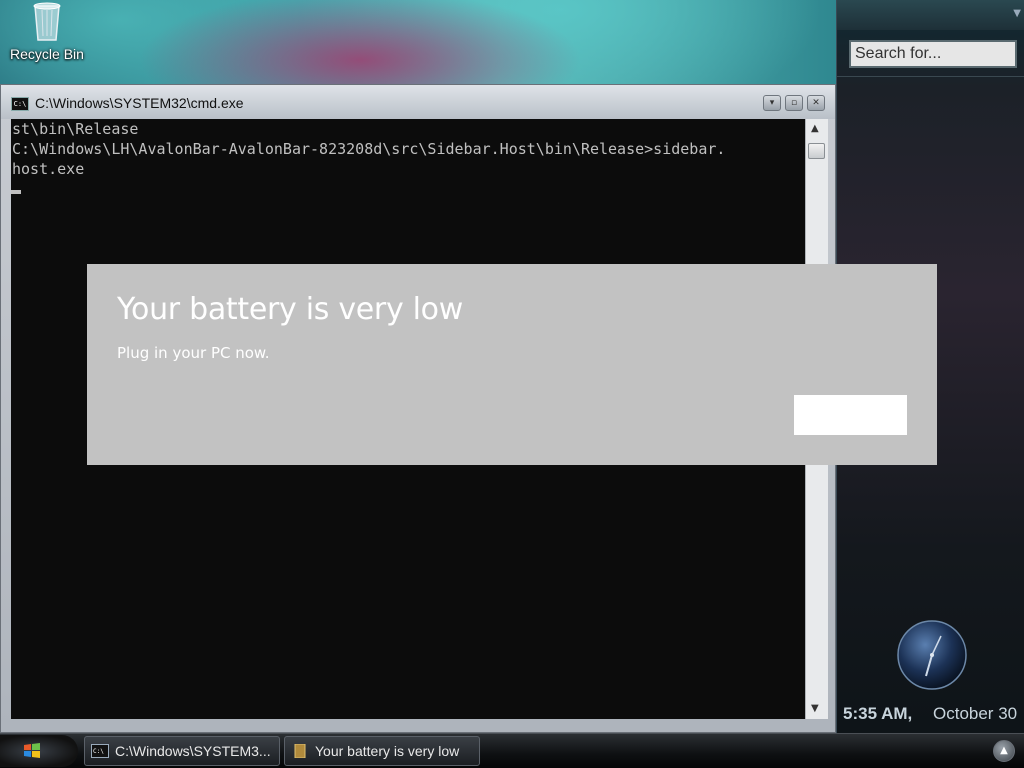 Image resolution: width=1024 pixels, height=768 pixels. Describe the element at coordinates (930, 715) in the screenshot. I see `sidebar-clock: 5:35 AM, October 30` at that location.